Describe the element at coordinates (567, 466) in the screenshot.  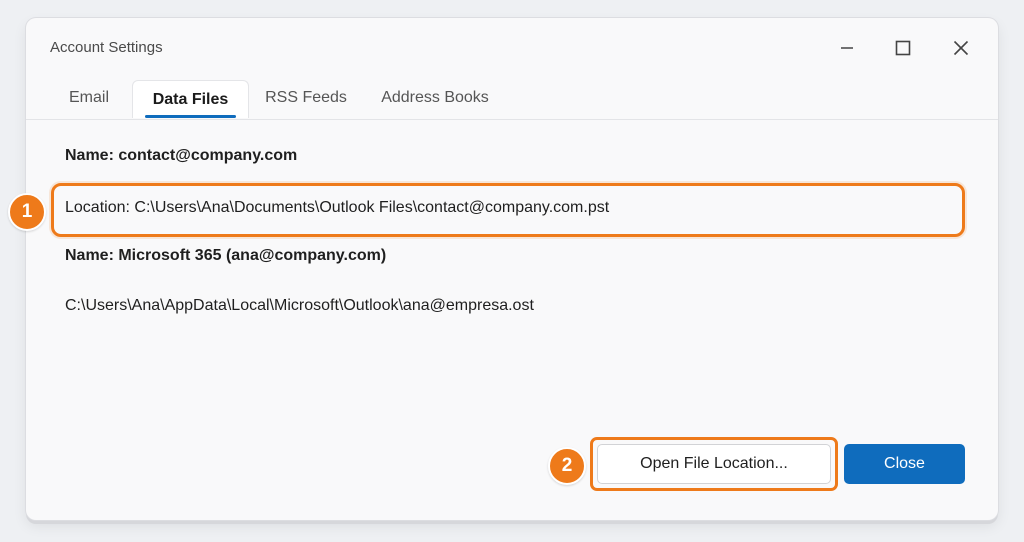
I see `callout-badge-2: 2` at that location.